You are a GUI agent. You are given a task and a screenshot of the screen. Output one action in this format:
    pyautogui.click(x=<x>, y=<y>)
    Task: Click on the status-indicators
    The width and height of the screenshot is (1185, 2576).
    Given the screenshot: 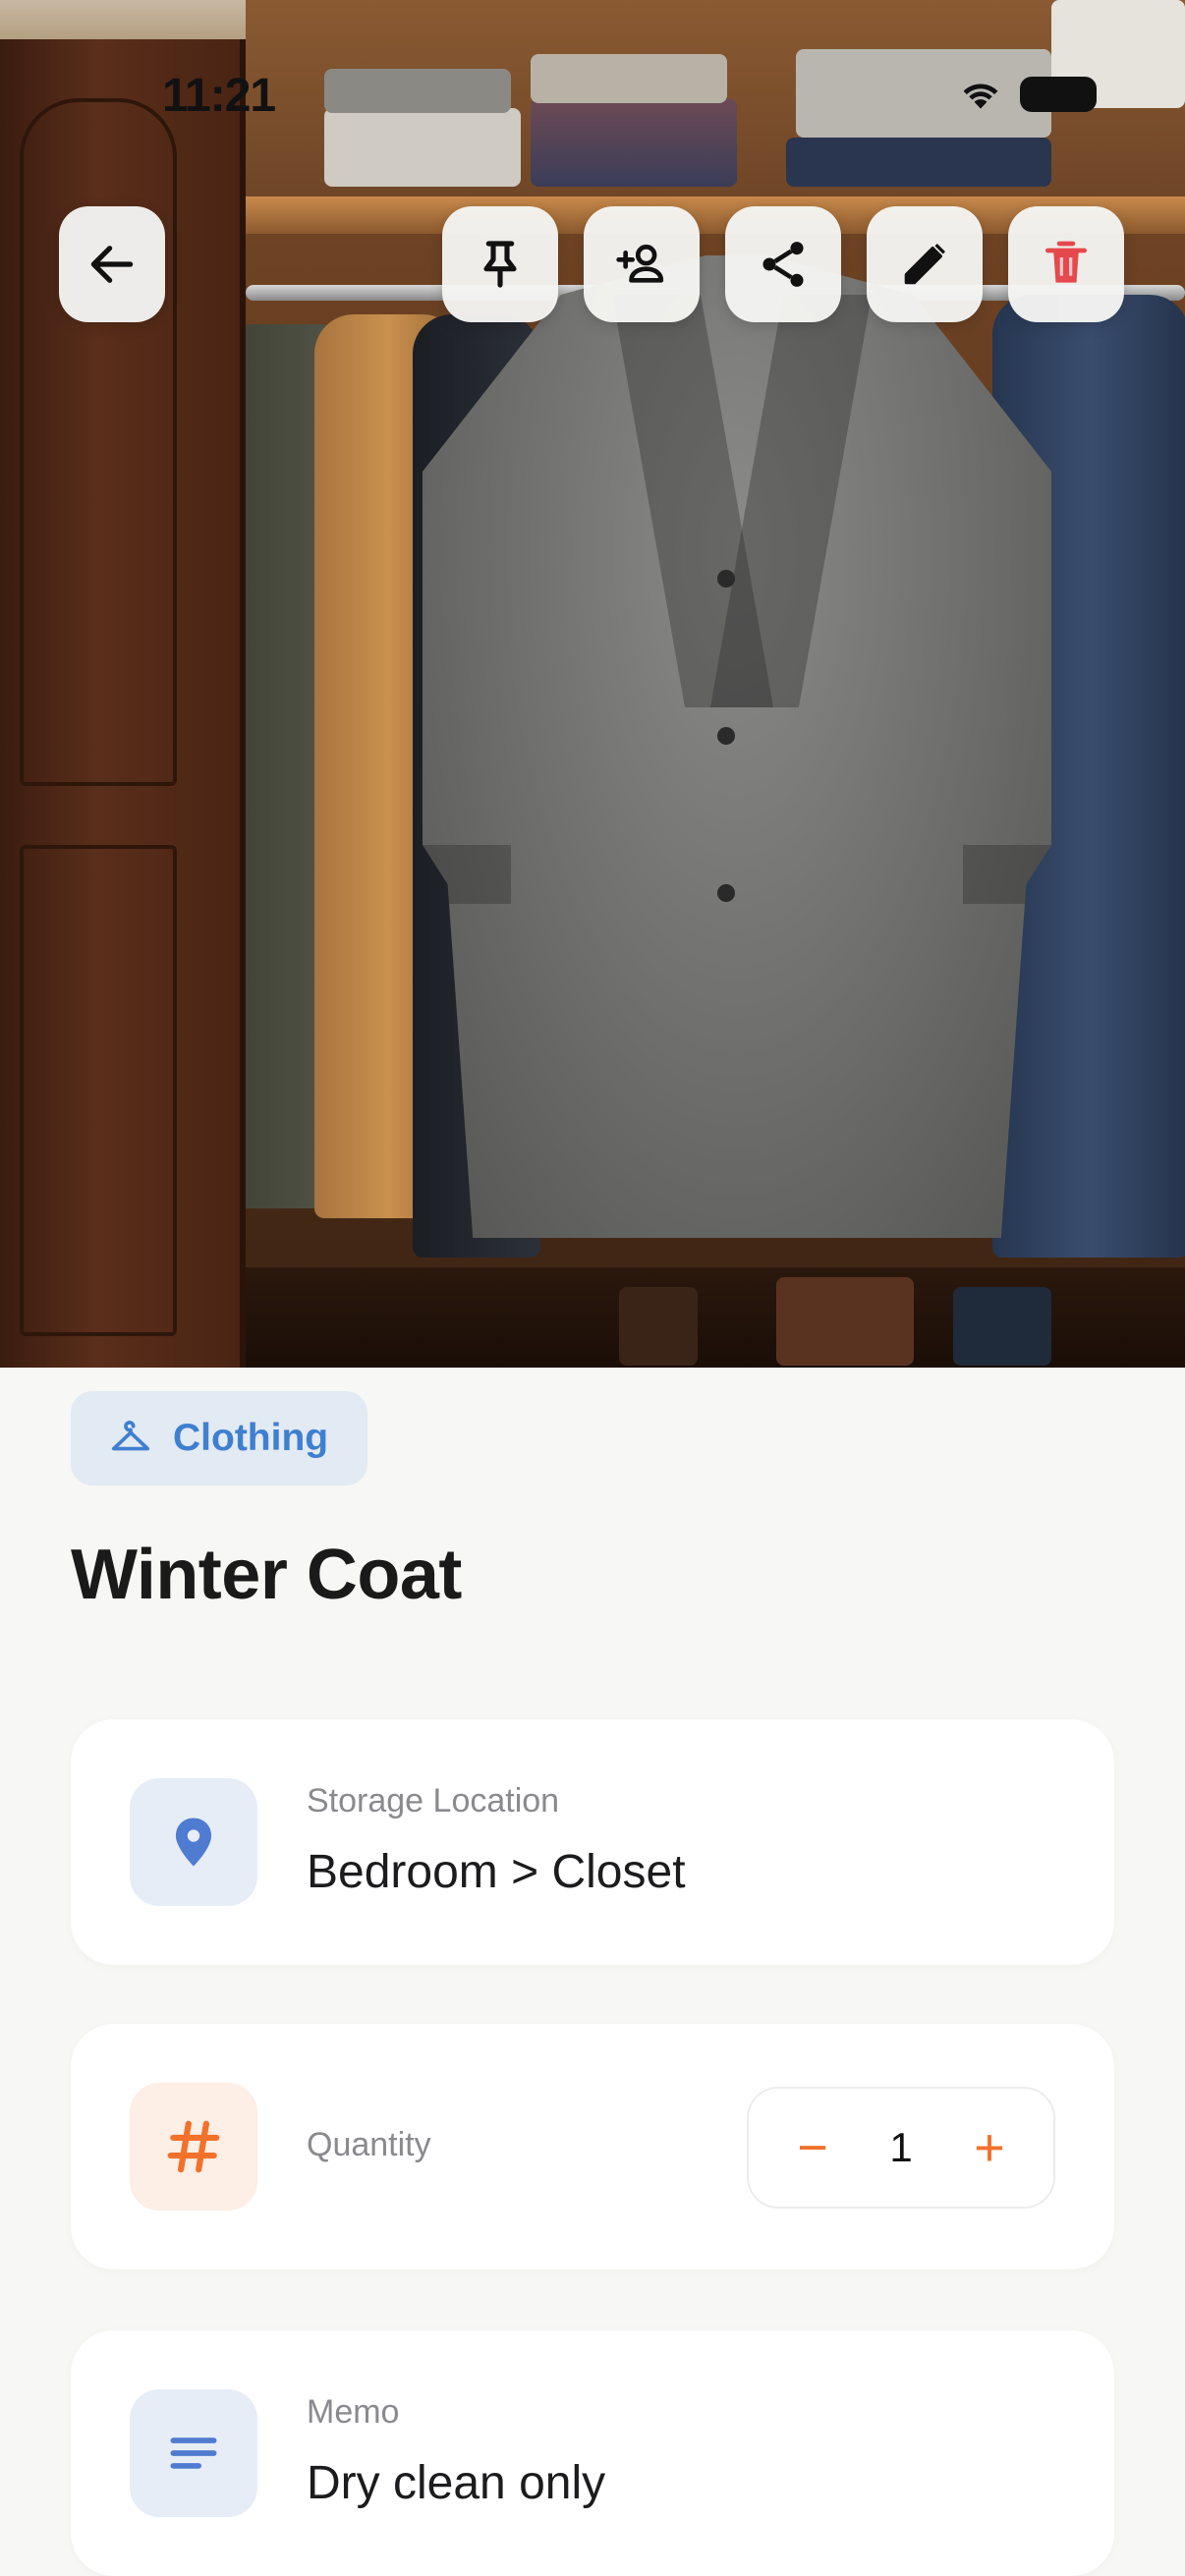 What is the action you would take?
    pyautogui.click(x=1028, y=94)
    